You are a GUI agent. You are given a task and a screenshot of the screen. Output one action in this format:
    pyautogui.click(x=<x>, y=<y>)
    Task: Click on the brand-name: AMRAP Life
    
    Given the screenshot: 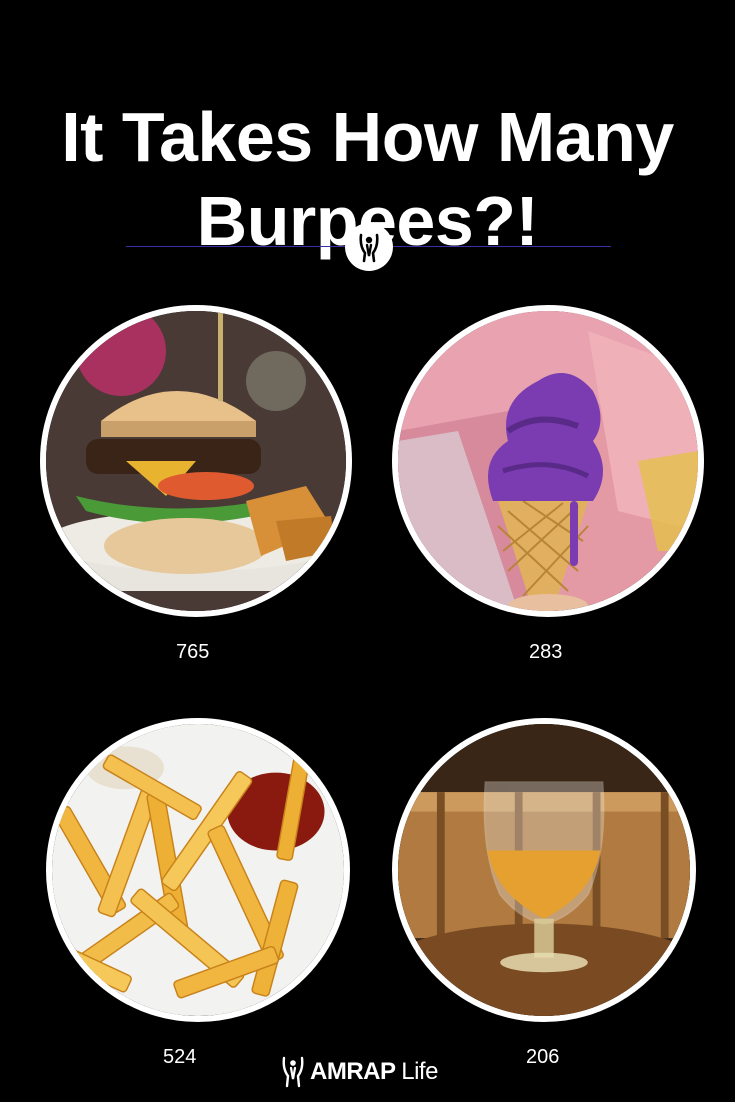 What is the action you would take?
    pyautogui.click(x=374, y=1072)
    